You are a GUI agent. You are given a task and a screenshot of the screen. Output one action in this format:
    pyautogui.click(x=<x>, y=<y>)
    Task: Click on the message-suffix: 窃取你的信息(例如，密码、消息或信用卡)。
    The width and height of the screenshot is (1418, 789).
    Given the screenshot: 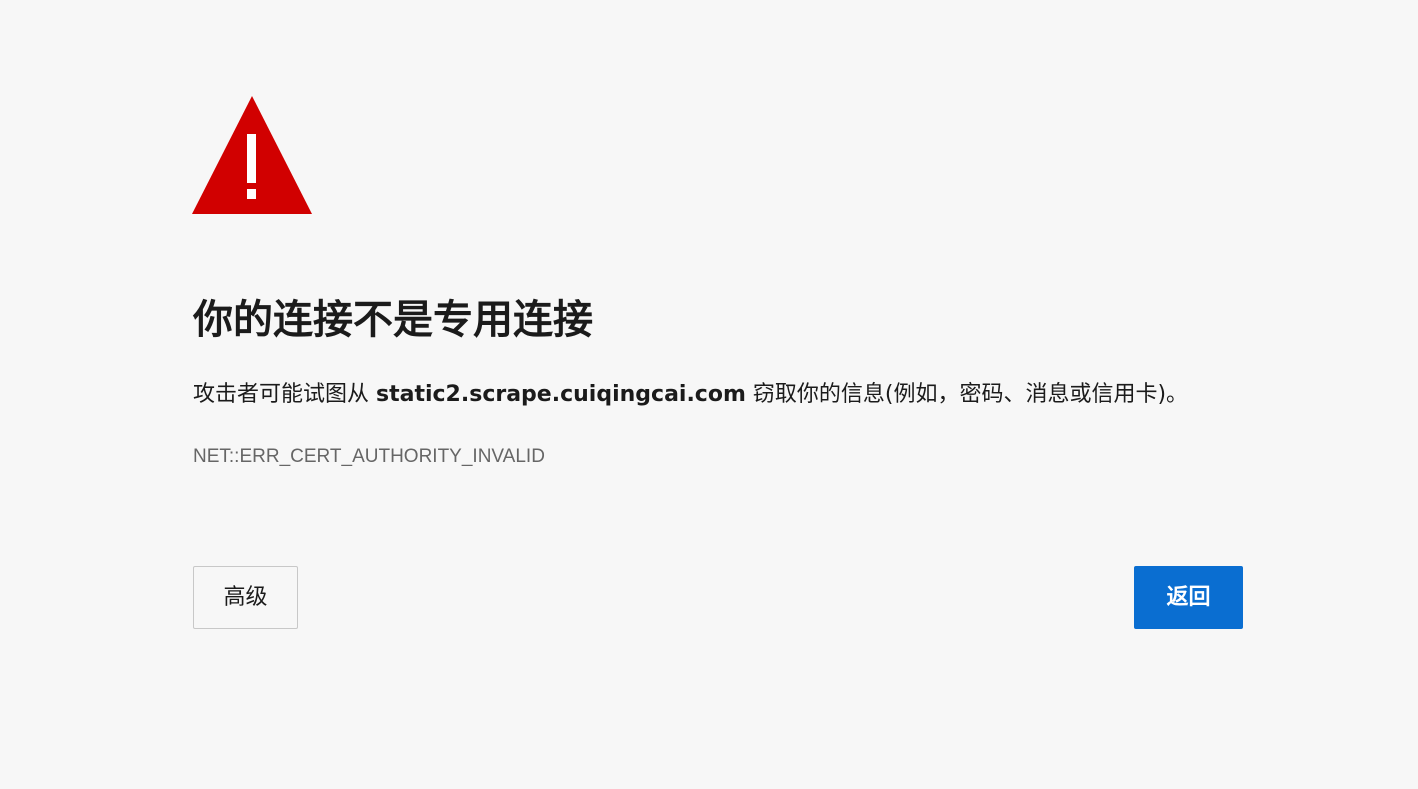 What is the action you would take?
    pyautogui.click(x=967, y=394)
    